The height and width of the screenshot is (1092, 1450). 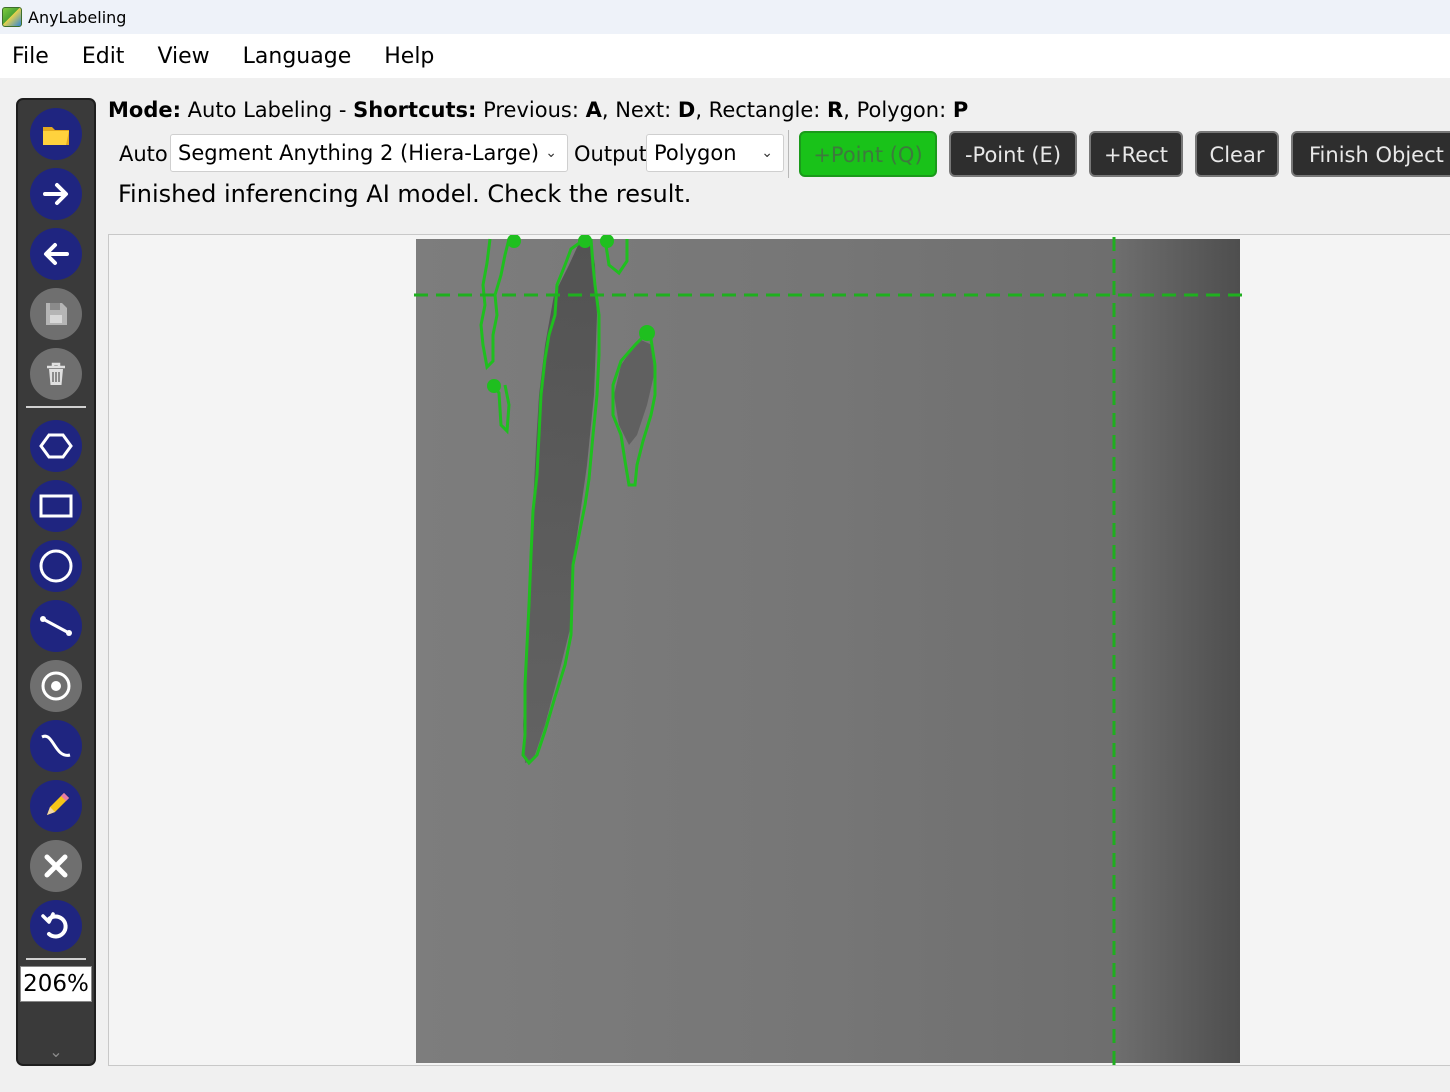 I want to click on shortcut-next-text: , Next:, so click(x=639, y=110).